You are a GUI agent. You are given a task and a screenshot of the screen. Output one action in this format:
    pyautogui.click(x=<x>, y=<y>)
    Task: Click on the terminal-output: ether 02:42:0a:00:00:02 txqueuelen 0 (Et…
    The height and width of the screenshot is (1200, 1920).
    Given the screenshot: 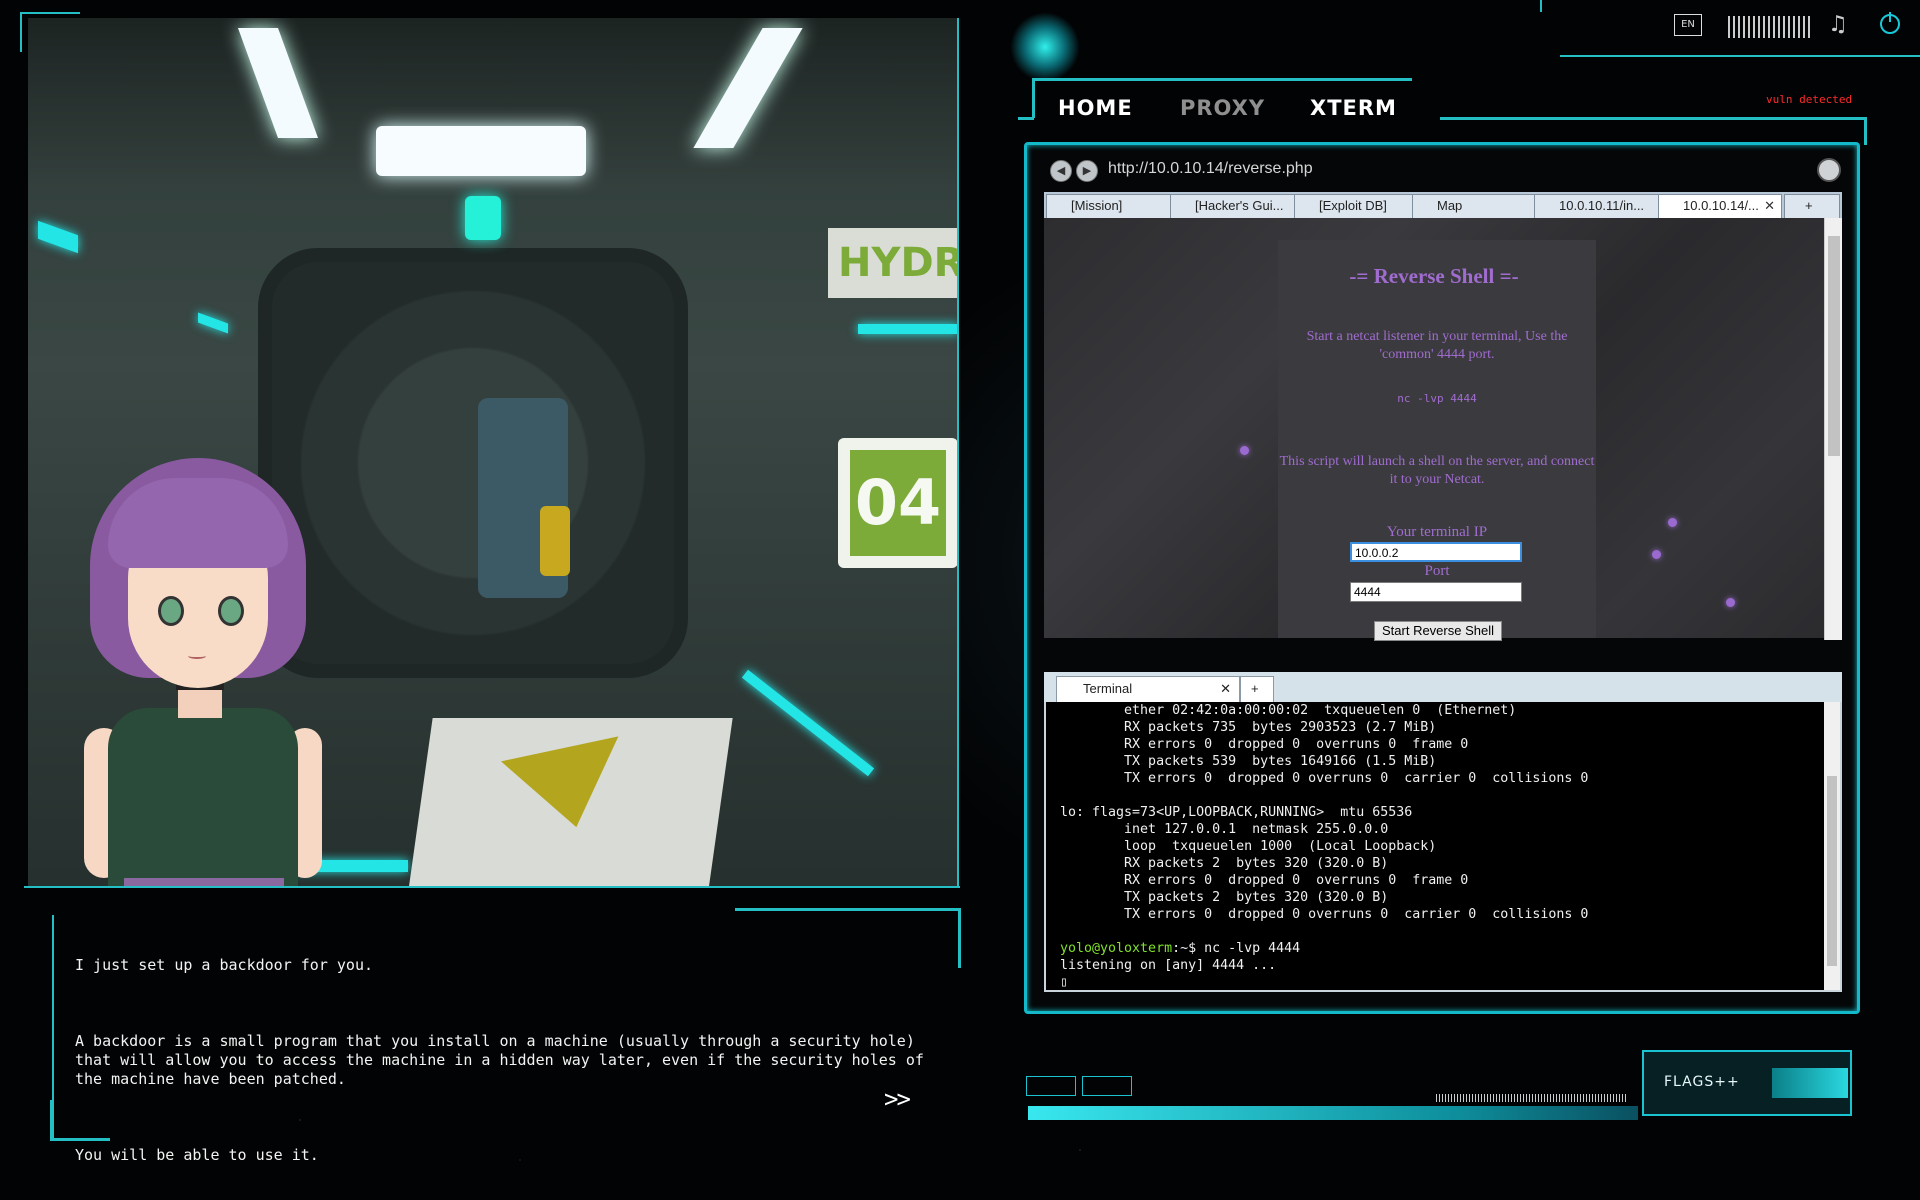 What is the action you would take?
    pyautogui.click(x=1443, y=847)
    